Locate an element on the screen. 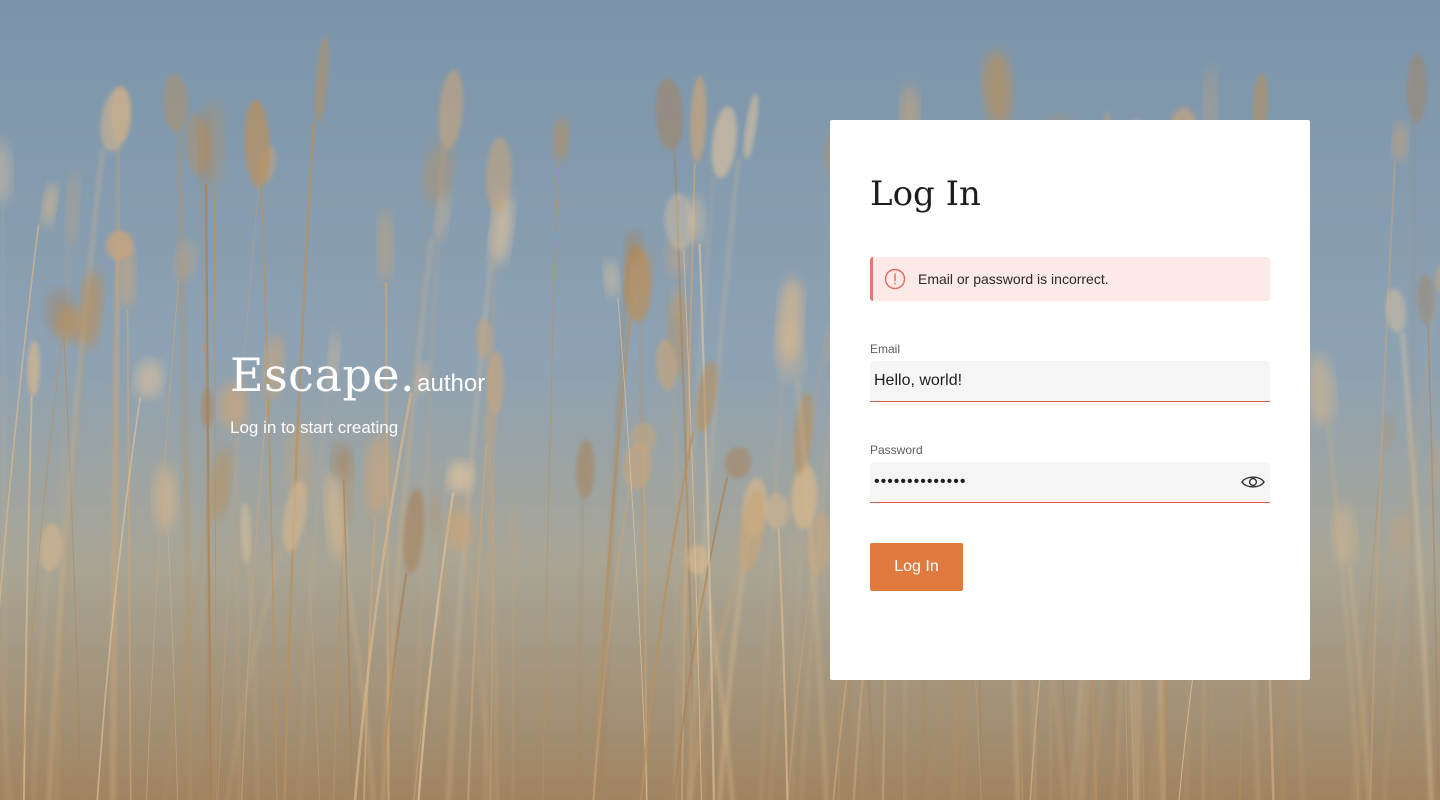  brand-block: Escape. author Log in to start creating is located at coordinates (357, 395).